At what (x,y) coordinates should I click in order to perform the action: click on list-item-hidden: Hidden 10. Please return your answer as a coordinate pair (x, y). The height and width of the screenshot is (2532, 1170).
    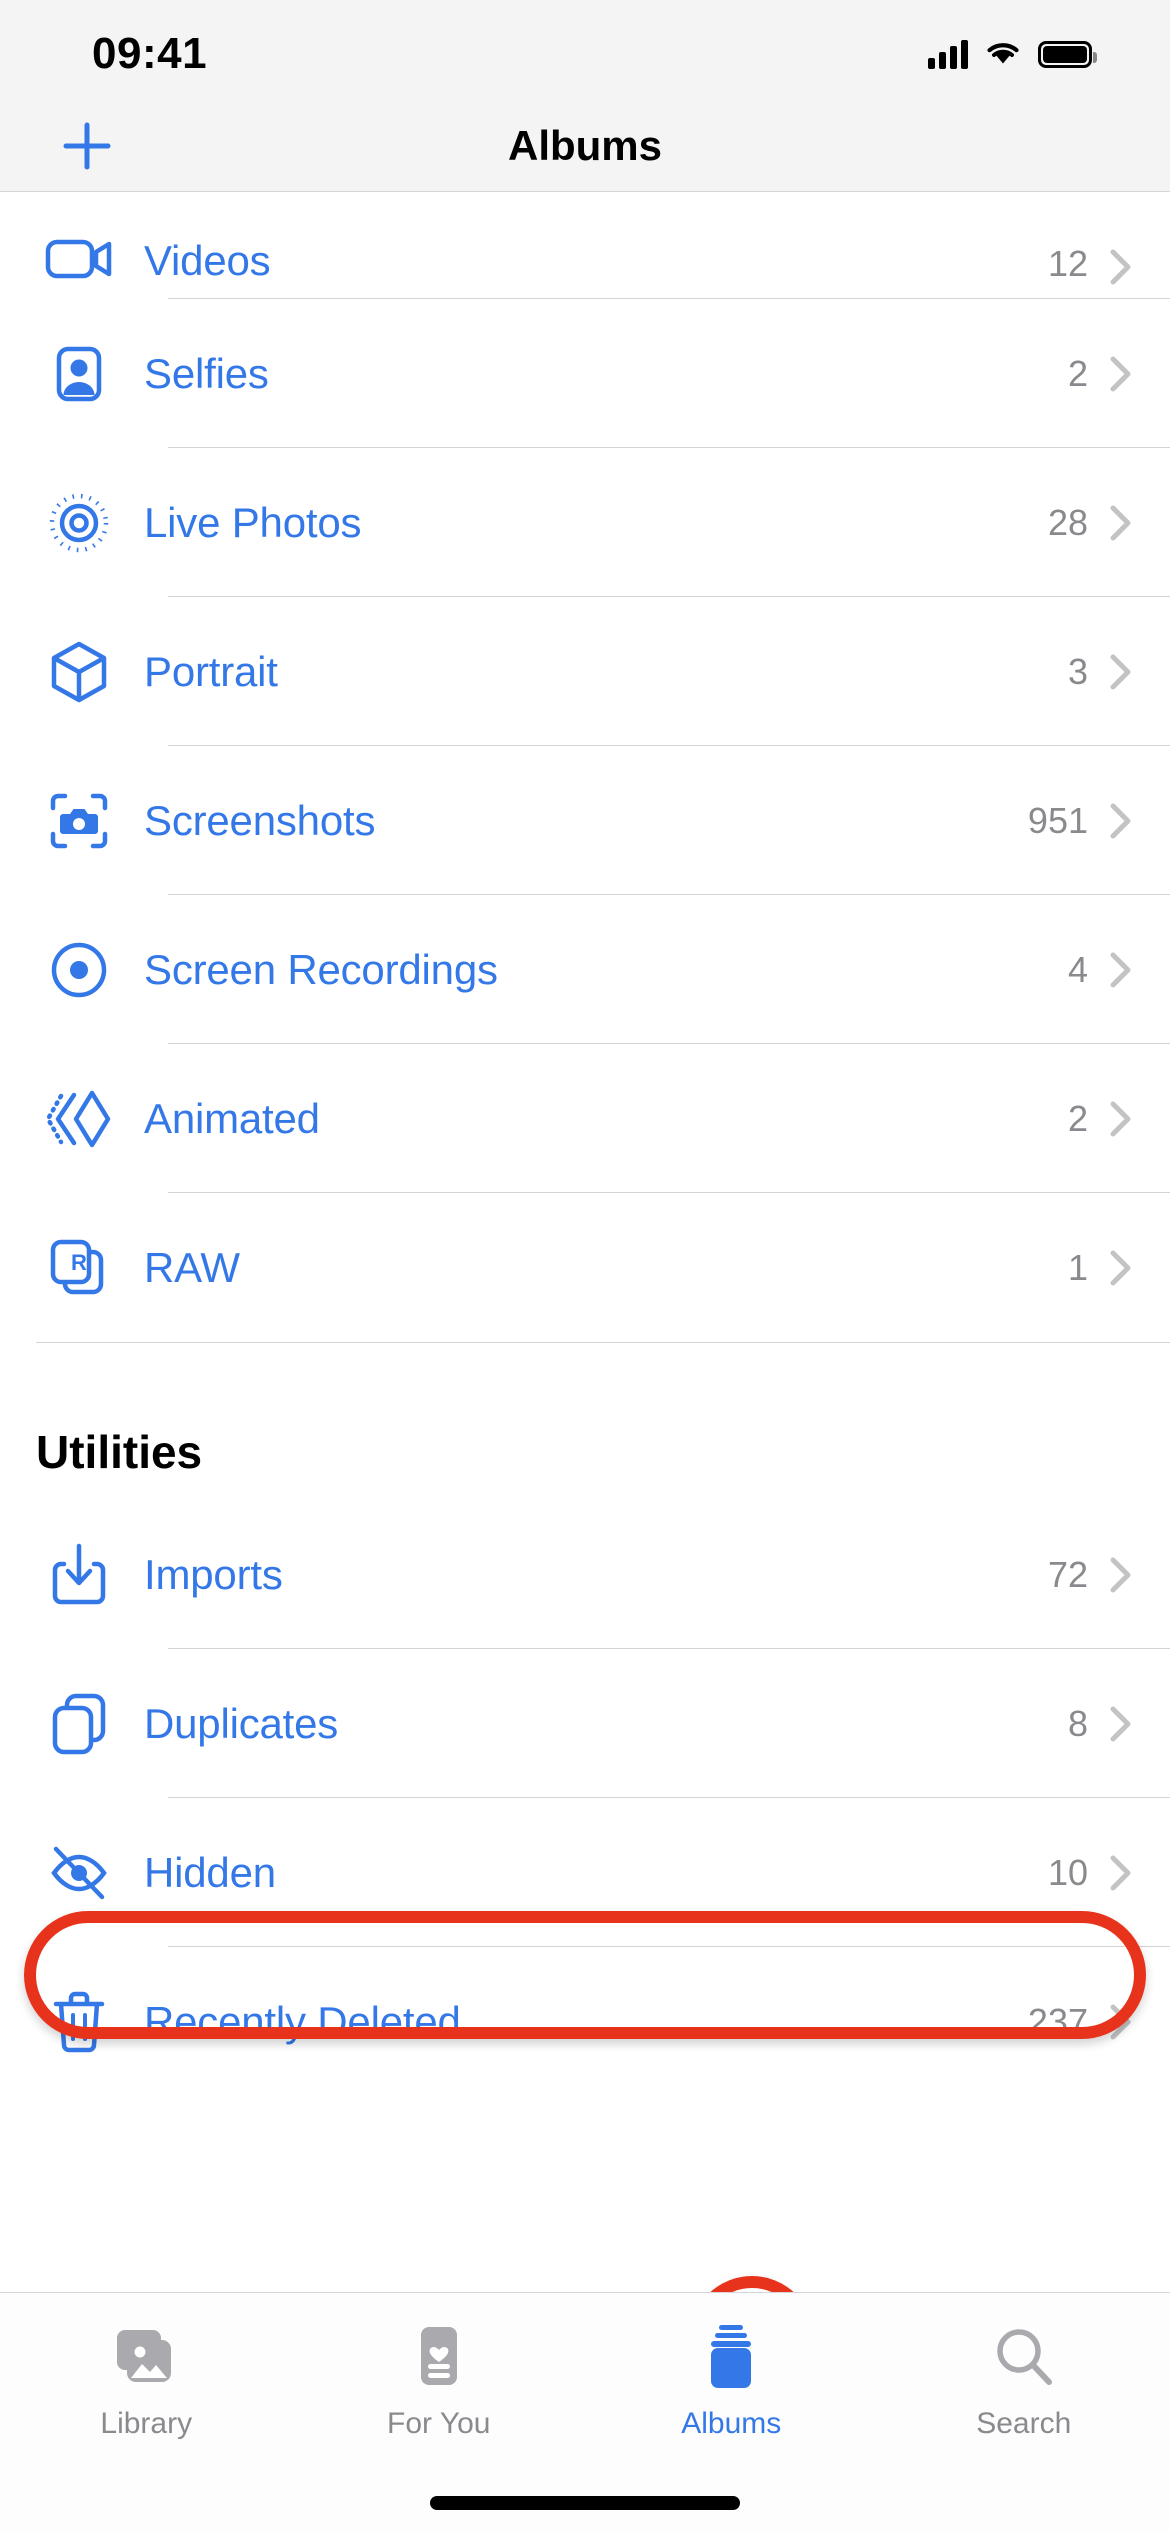
    Looking at the image, I should click on (585, 1872).